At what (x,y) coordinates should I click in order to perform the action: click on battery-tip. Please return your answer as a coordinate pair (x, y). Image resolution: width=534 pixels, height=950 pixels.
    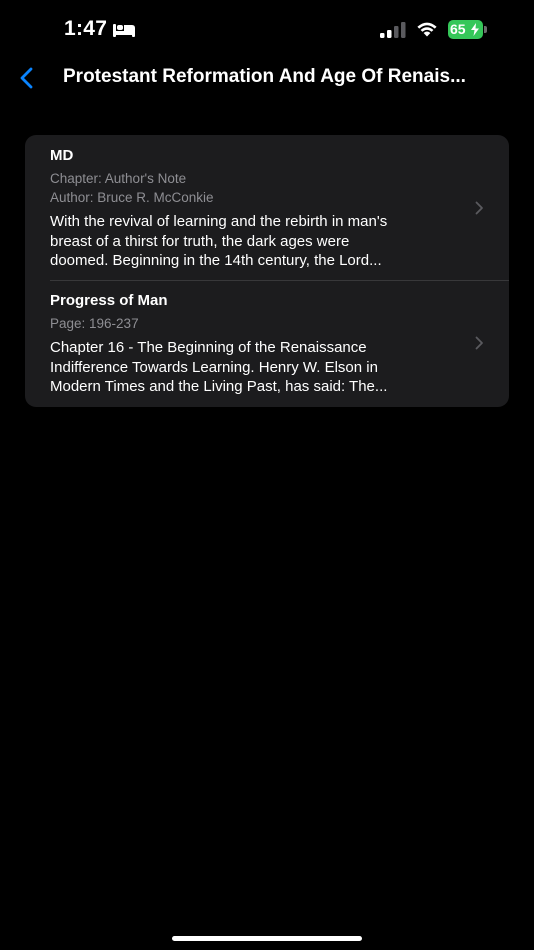
    Looking at the image, I should click on (485, 29).